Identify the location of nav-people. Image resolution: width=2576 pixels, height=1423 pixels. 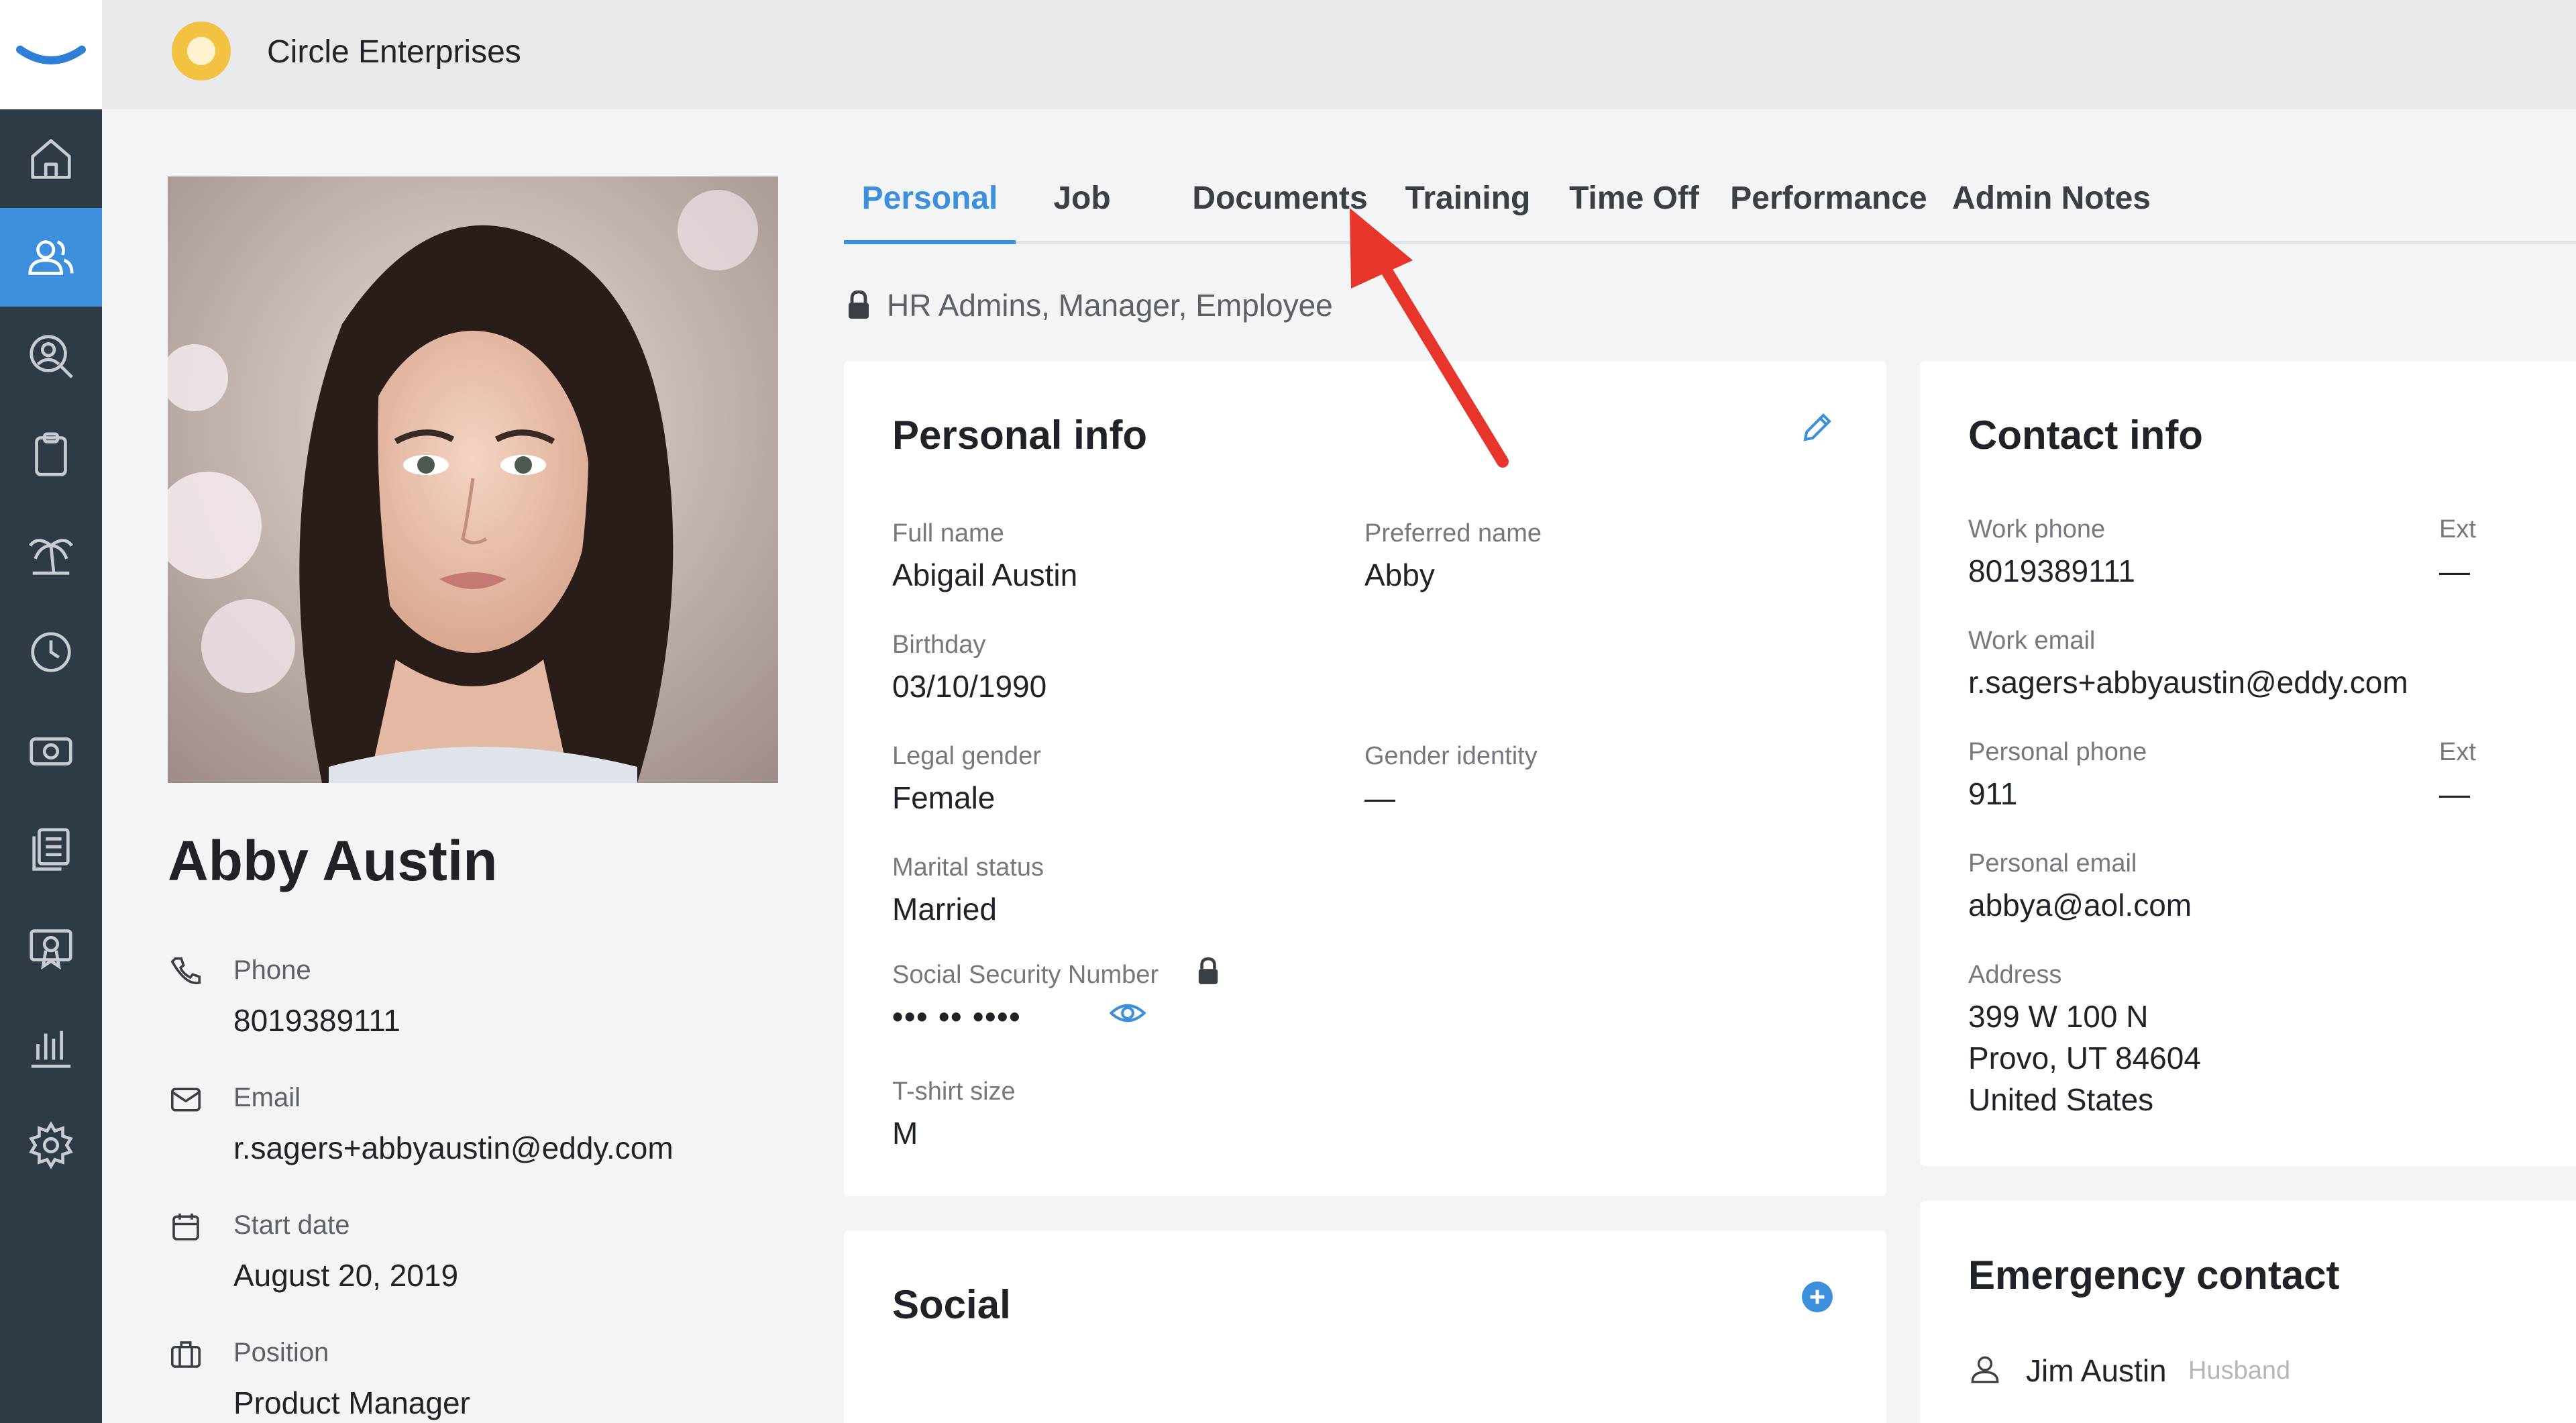
(51, 257).